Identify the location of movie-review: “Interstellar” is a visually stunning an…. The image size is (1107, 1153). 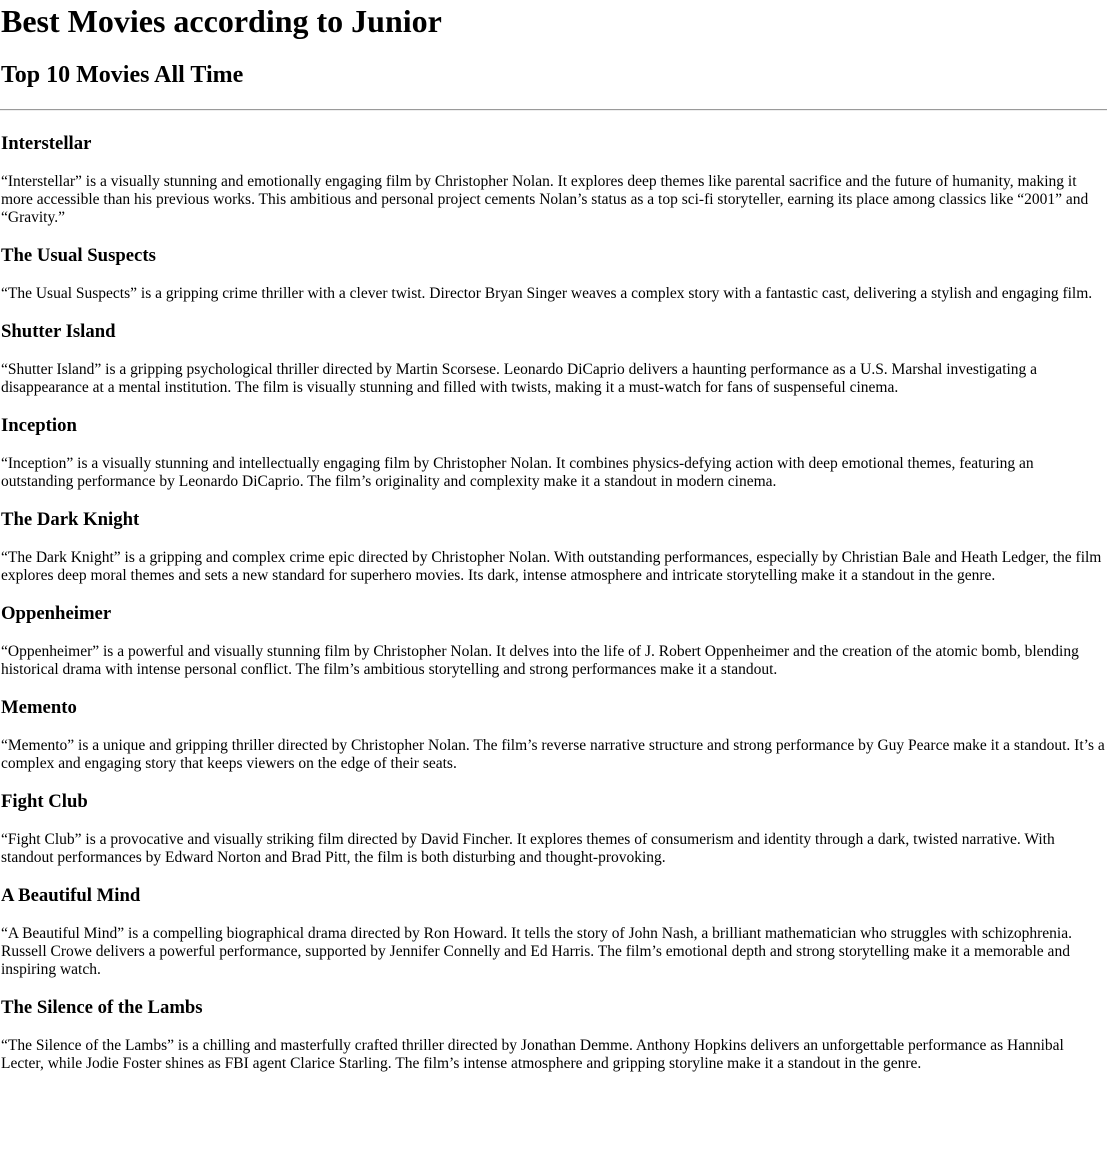
(545, 199).